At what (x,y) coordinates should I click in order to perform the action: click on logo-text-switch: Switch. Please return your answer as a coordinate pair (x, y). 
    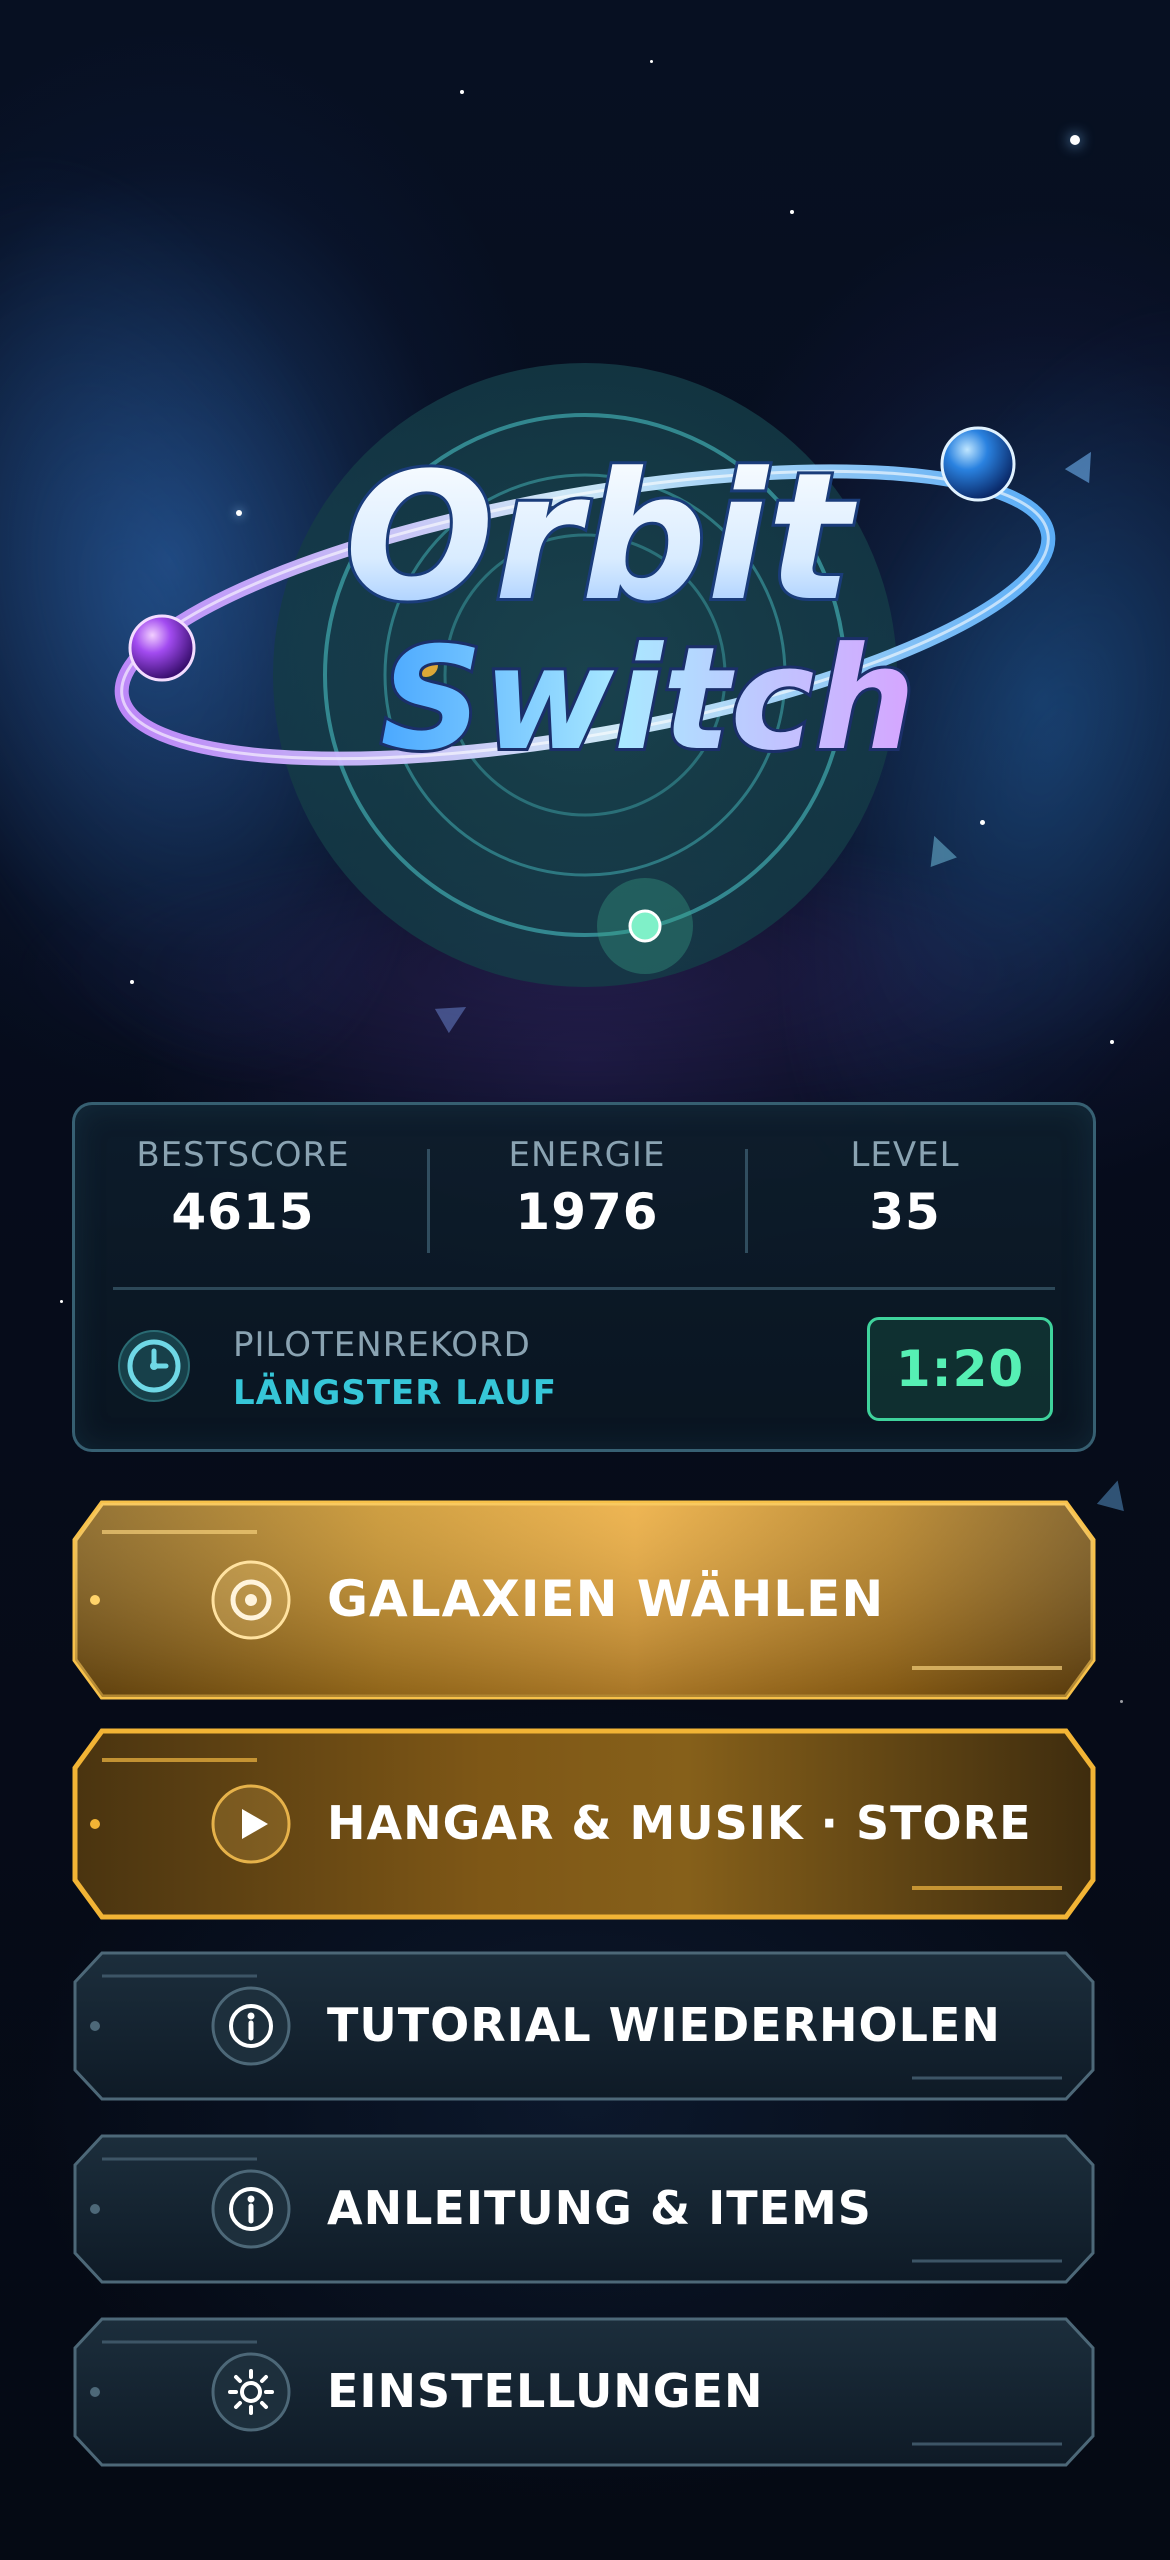
    Looking at the image, I should click on (647, 699).